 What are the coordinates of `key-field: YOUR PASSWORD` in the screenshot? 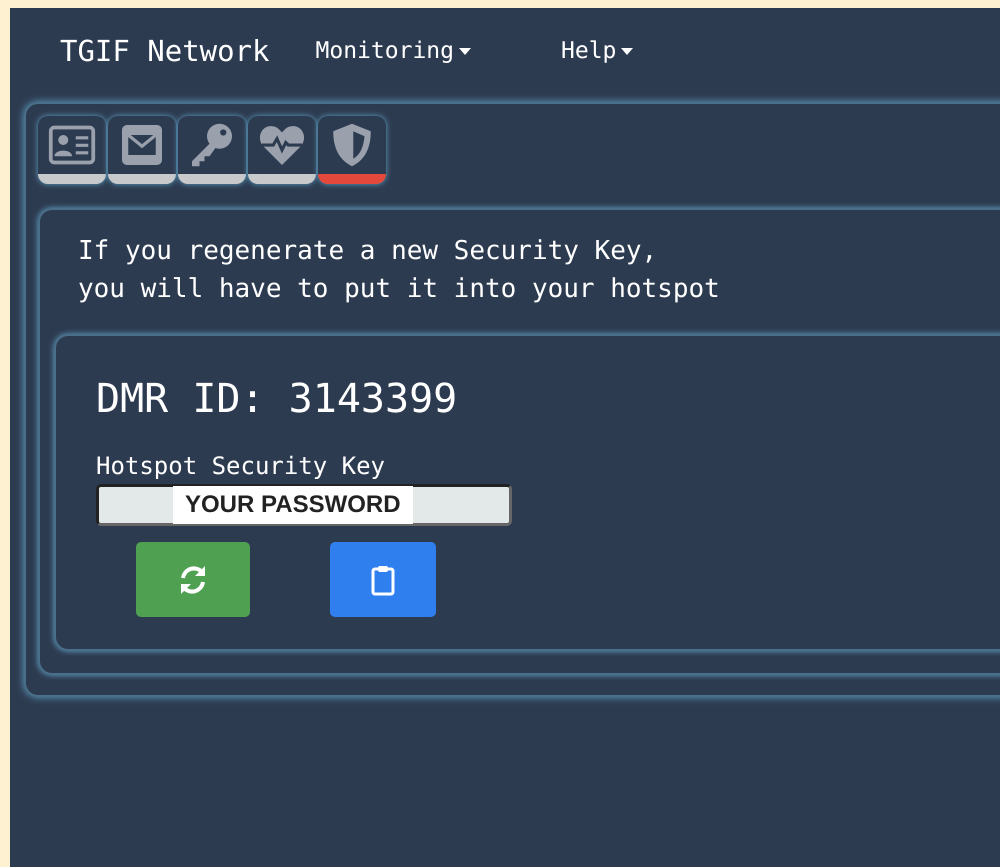 It's located at (304, 505).